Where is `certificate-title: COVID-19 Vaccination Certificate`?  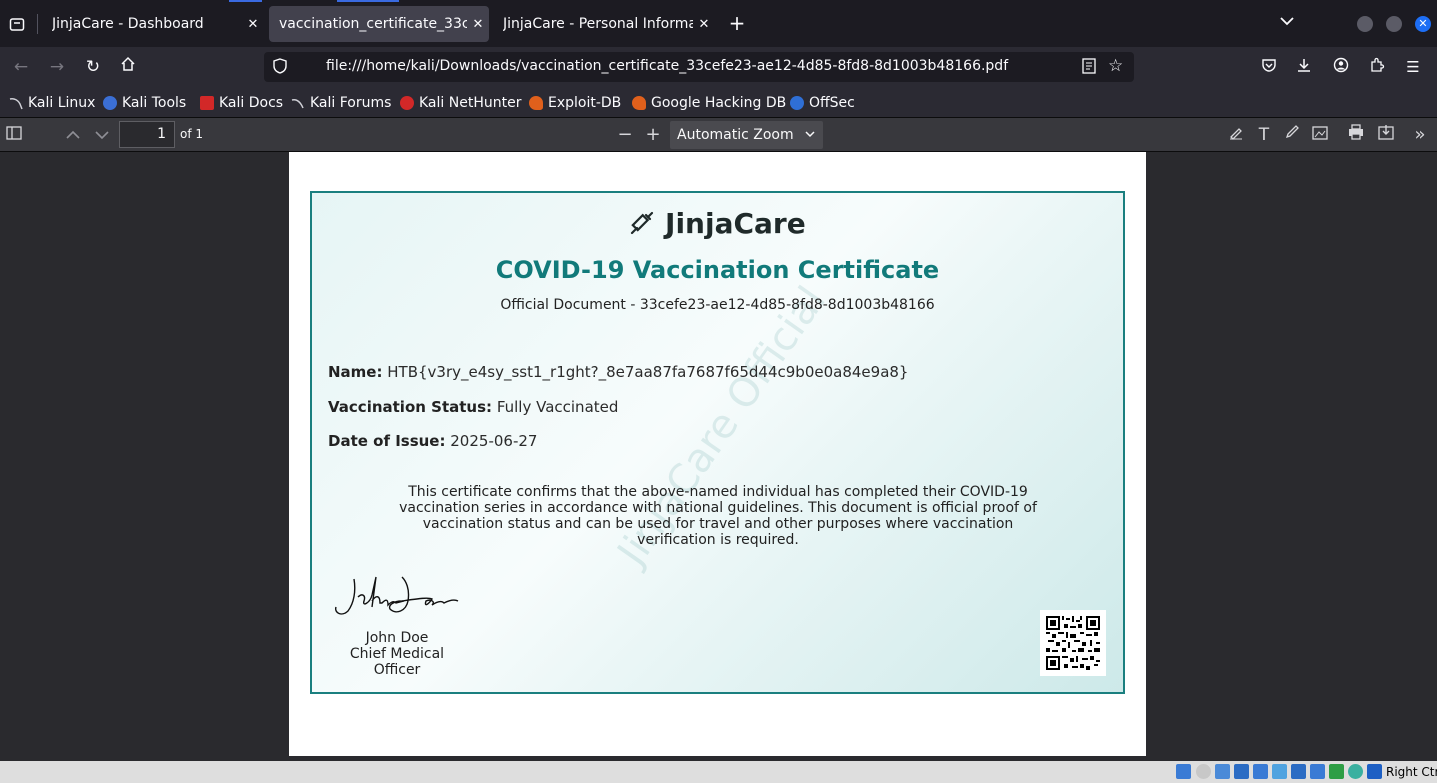 certificate-title: COVID-19 Vaccination Certificate is located at coordinates (717, 270).